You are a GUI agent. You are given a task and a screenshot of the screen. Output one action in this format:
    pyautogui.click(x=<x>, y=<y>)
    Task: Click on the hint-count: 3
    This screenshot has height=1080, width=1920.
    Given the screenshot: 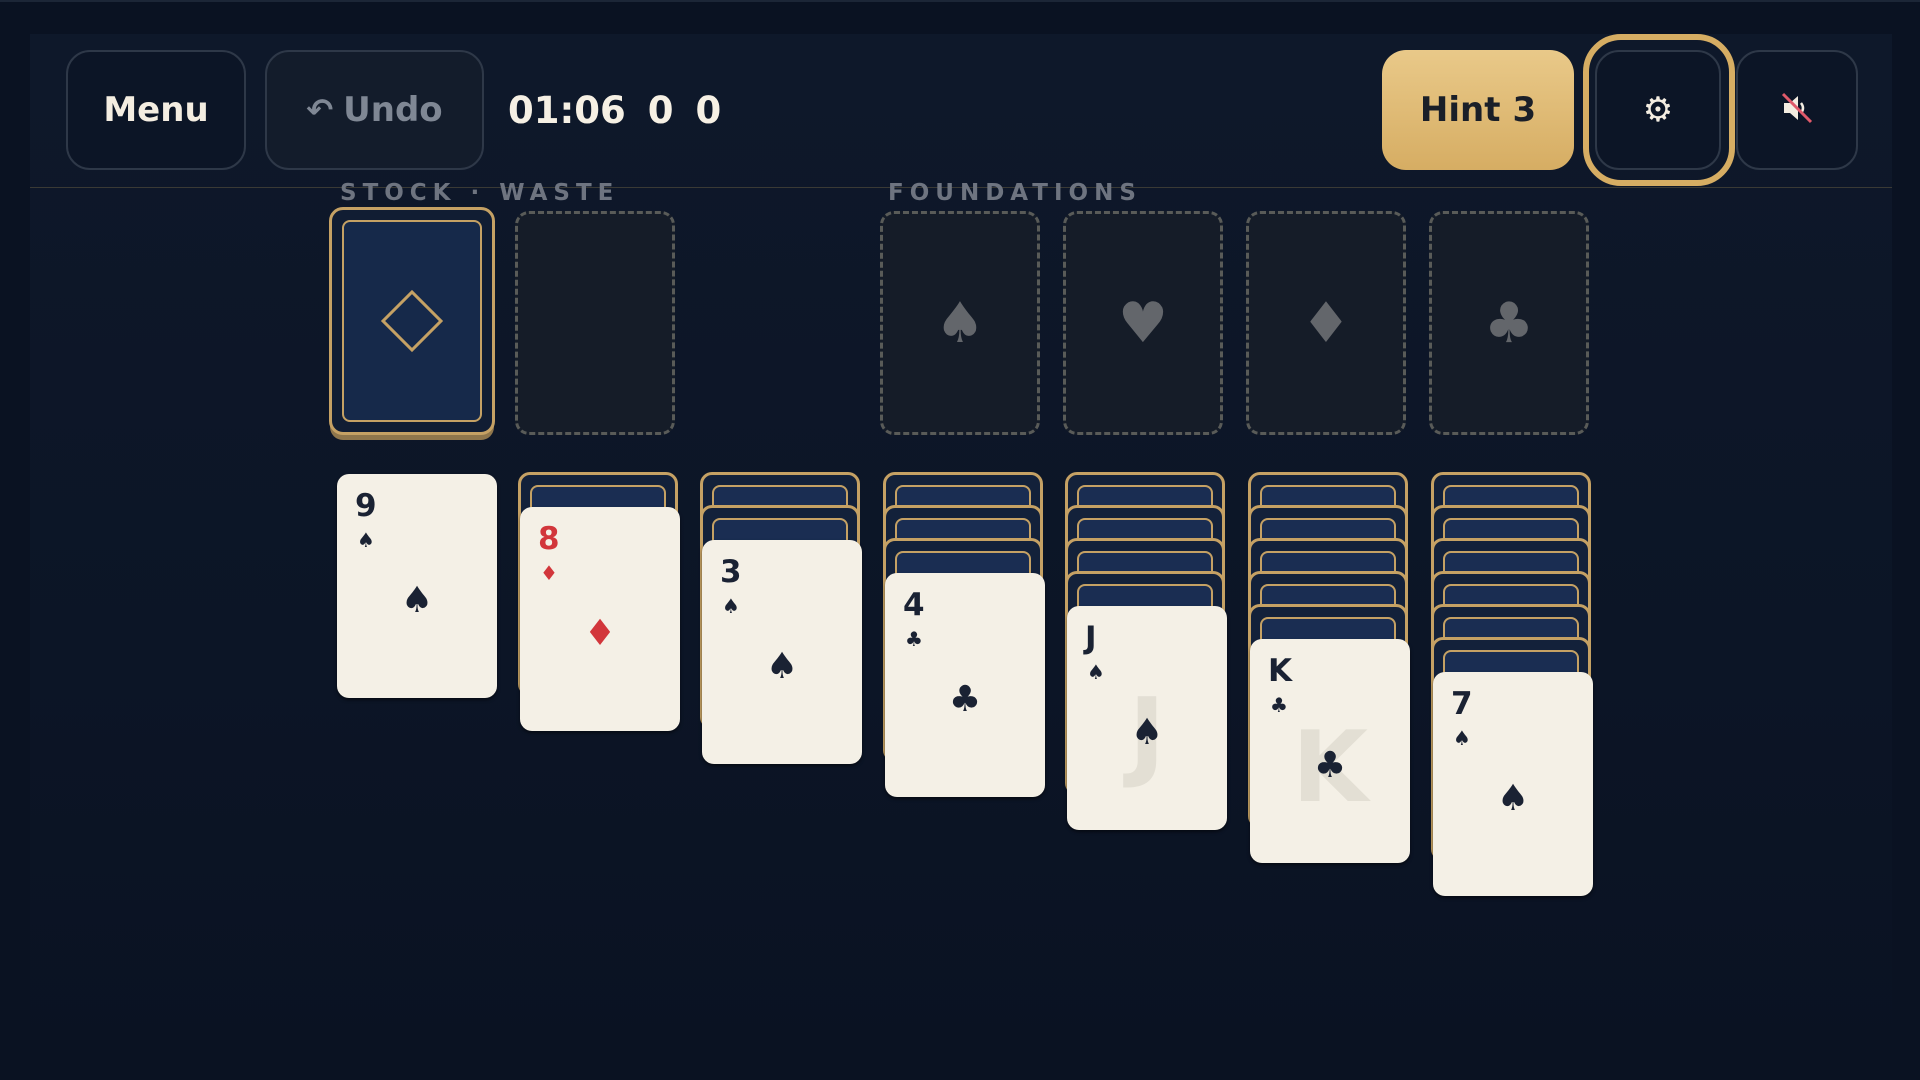 What is the action you would take?
    pyautogui.click(x=1524, y=110)
    